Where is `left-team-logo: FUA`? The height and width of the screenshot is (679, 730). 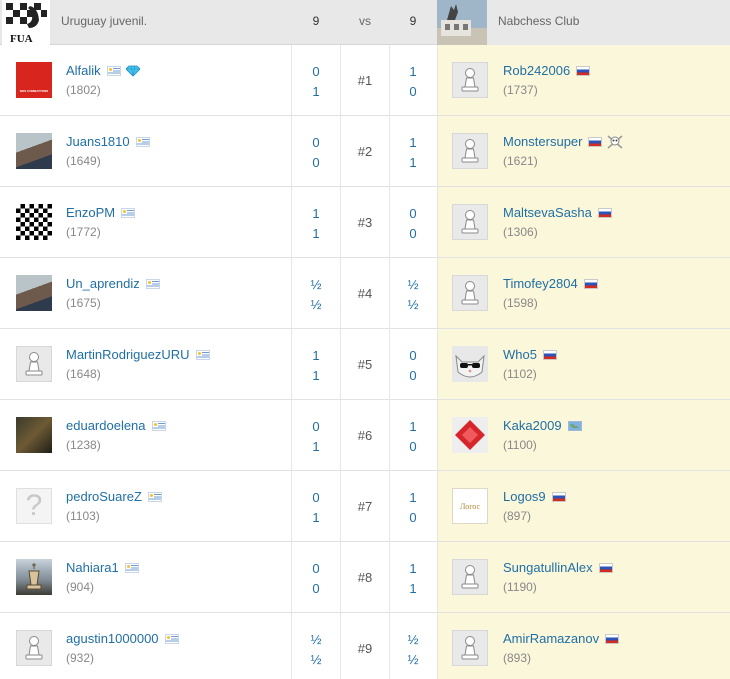 left-team-logo: FUA is located at coordinates (26, 22).